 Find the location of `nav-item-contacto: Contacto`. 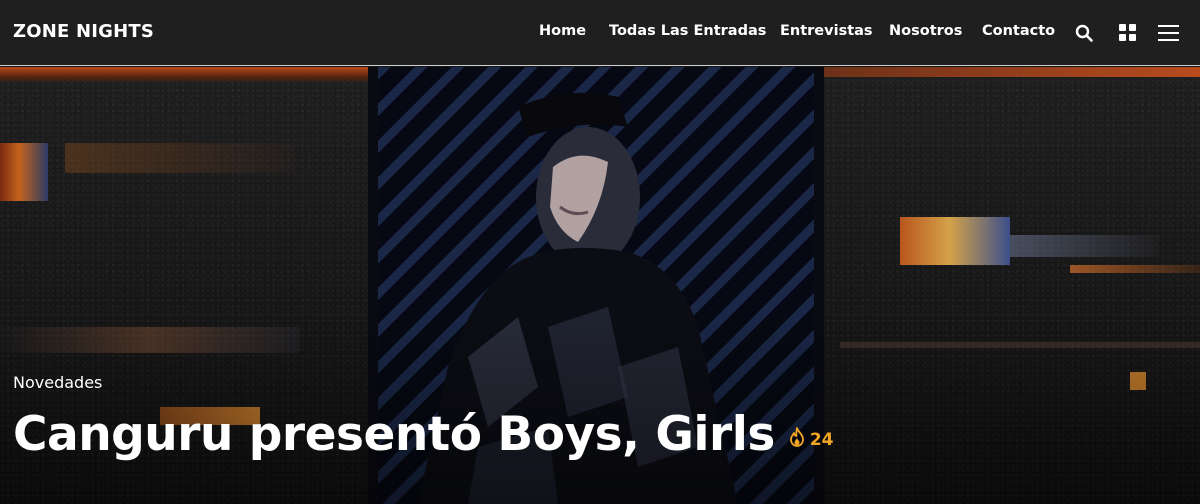

nav-item-contacto: Contacto is located at coordinates (1018, 31).